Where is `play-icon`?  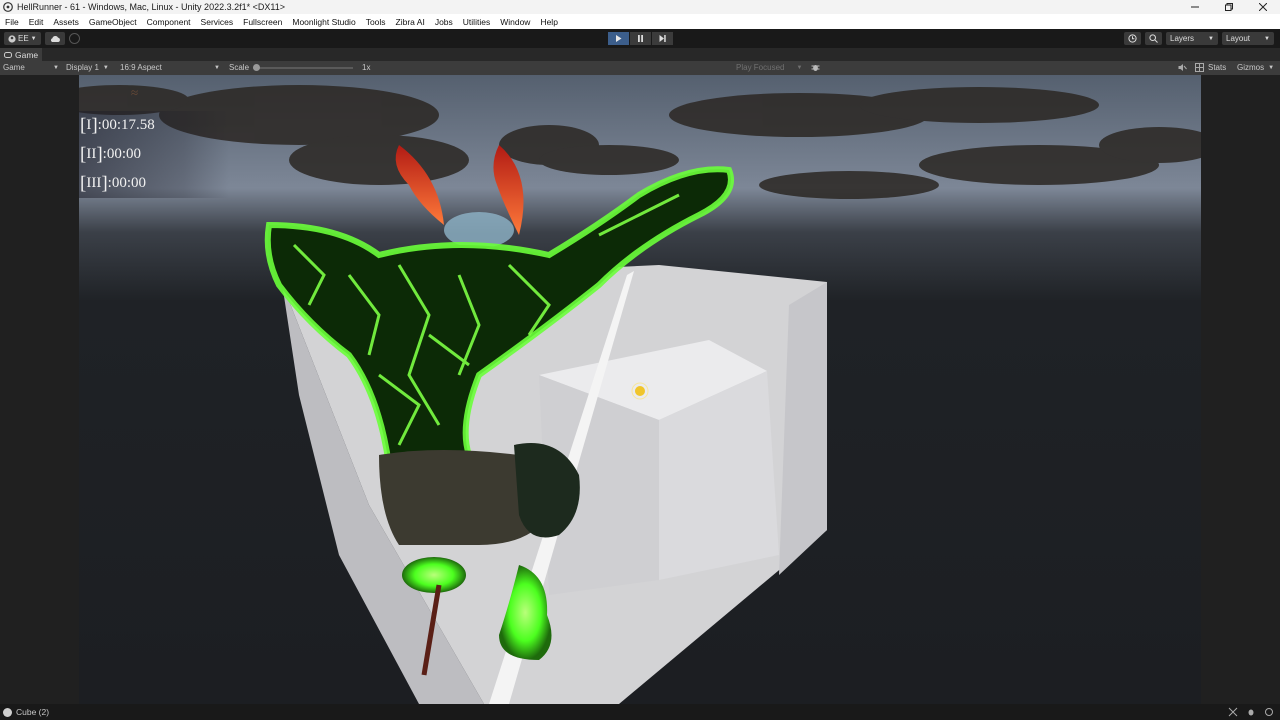
play-icon is located at coordinates (619, 38).